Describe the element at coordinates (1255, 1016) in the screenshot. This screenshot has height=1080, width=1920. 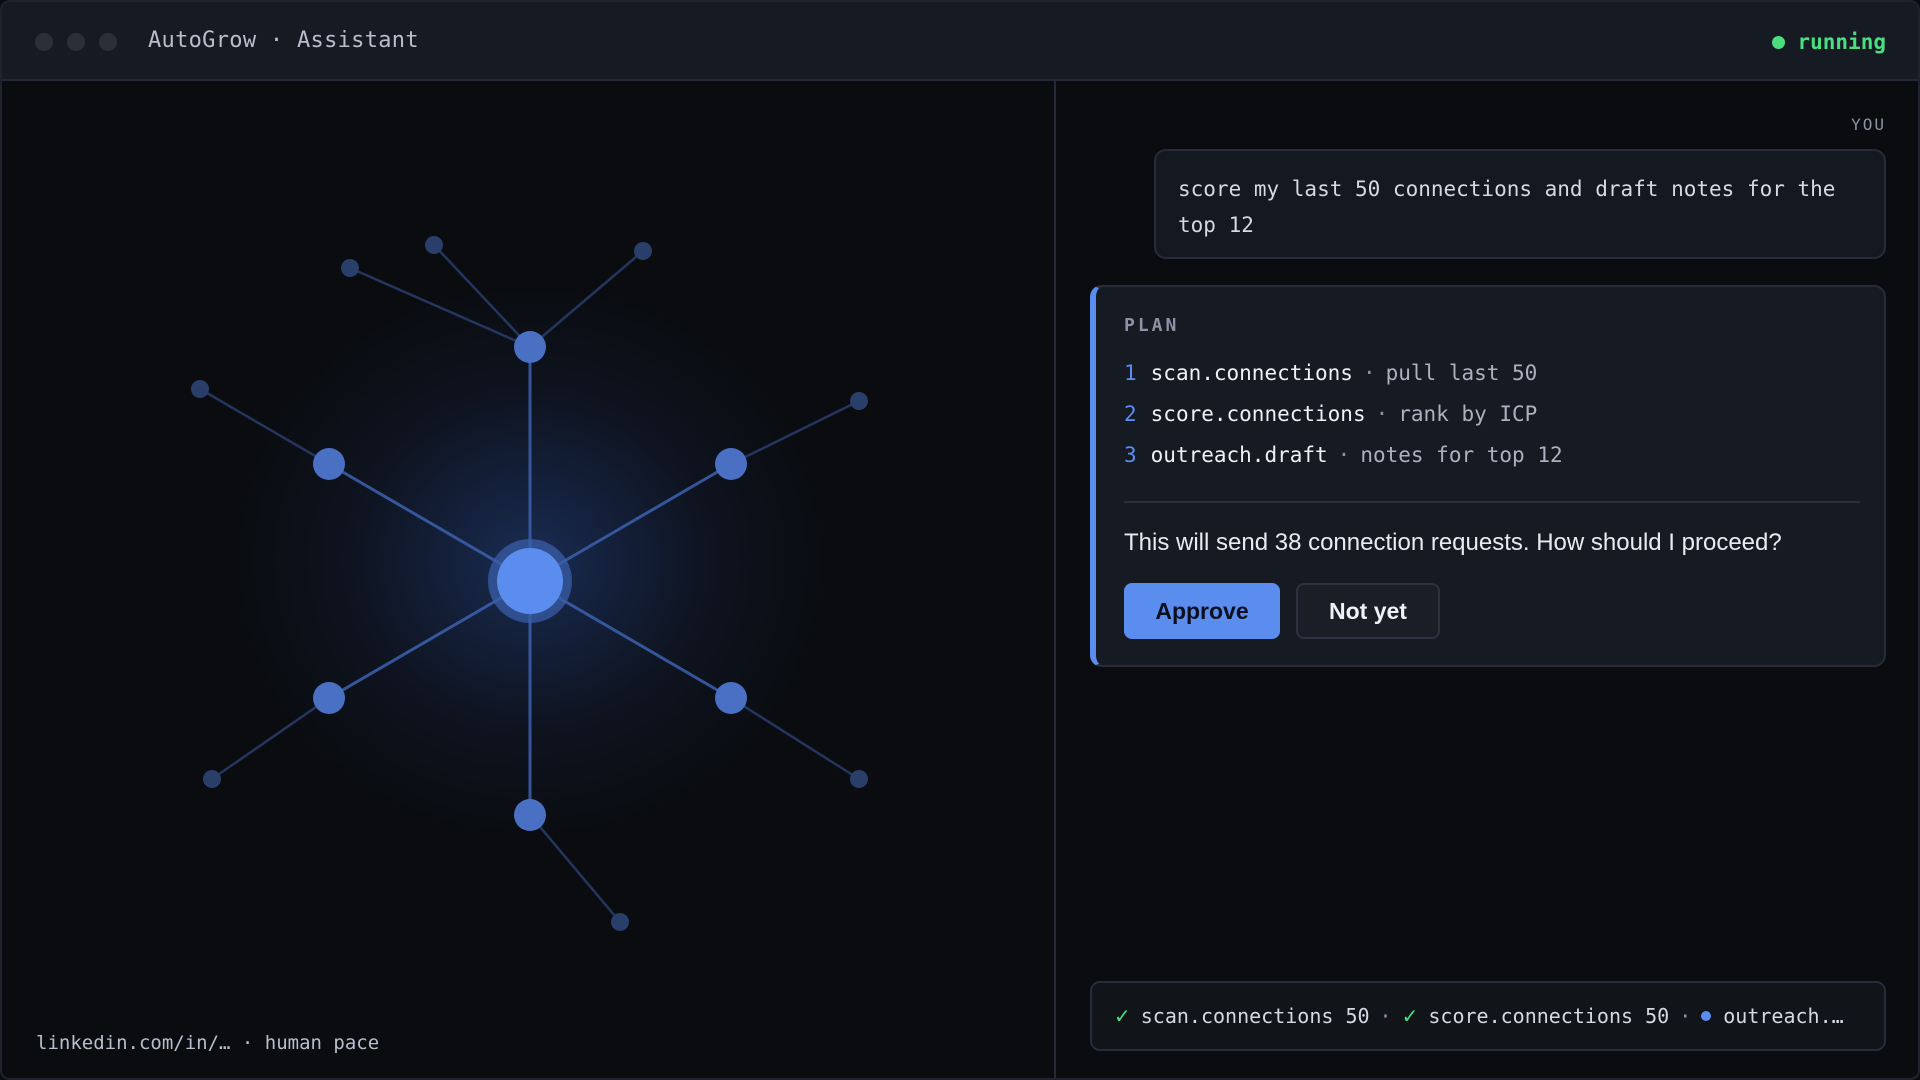
I see `progress-item: scan.connections 50` at that location.